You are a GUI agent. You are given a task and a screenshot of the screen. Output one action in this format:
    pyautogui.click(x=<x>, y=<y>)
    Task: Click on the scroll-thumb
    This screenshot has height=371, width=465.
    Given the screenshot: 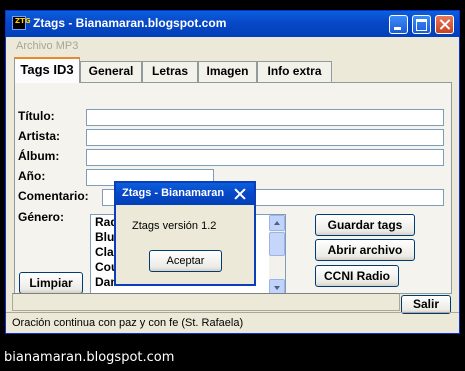 What is the action you would take?
    pyautogui.click(x=277, y=244)
    